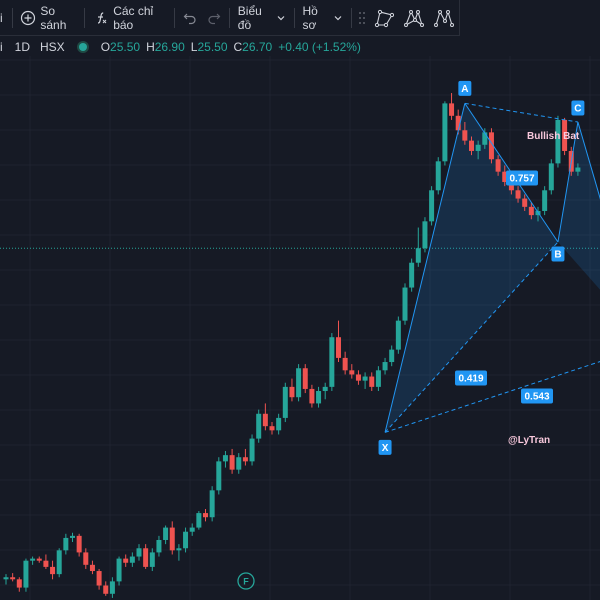 The height and width of the screenshot is (600, 600). I want to click on draw-shape-button, so click(384, 18).